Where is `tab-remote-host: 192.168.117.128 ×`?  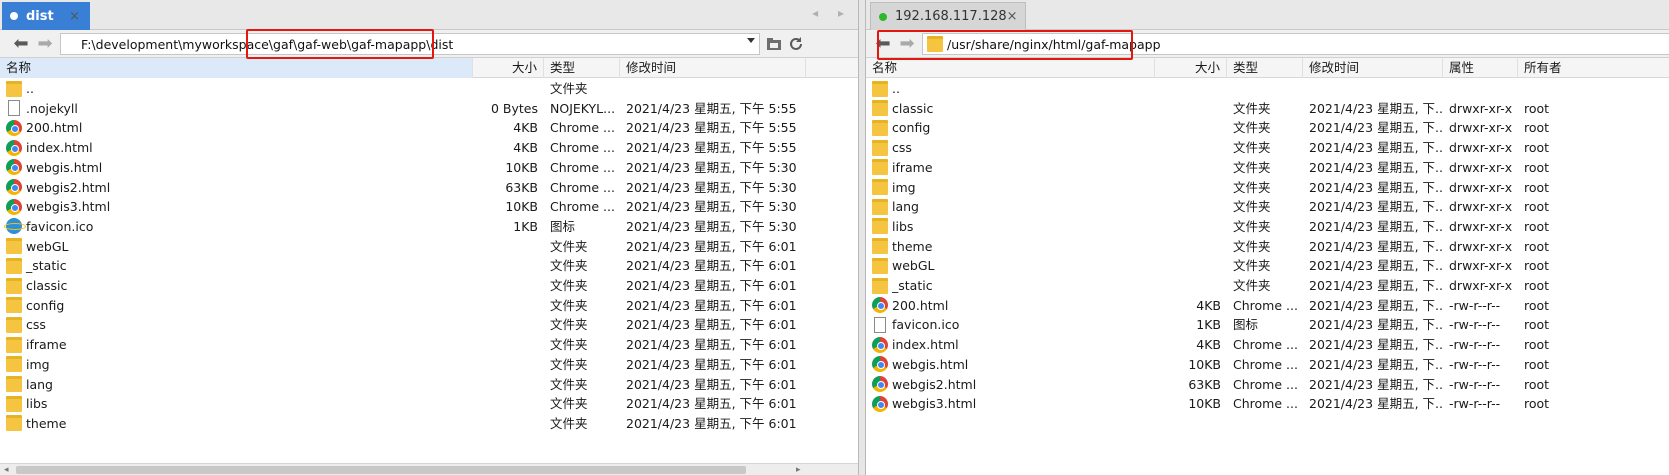 tab-remote-host: 192.168.117.128 × is located at coordinates (948, 16).